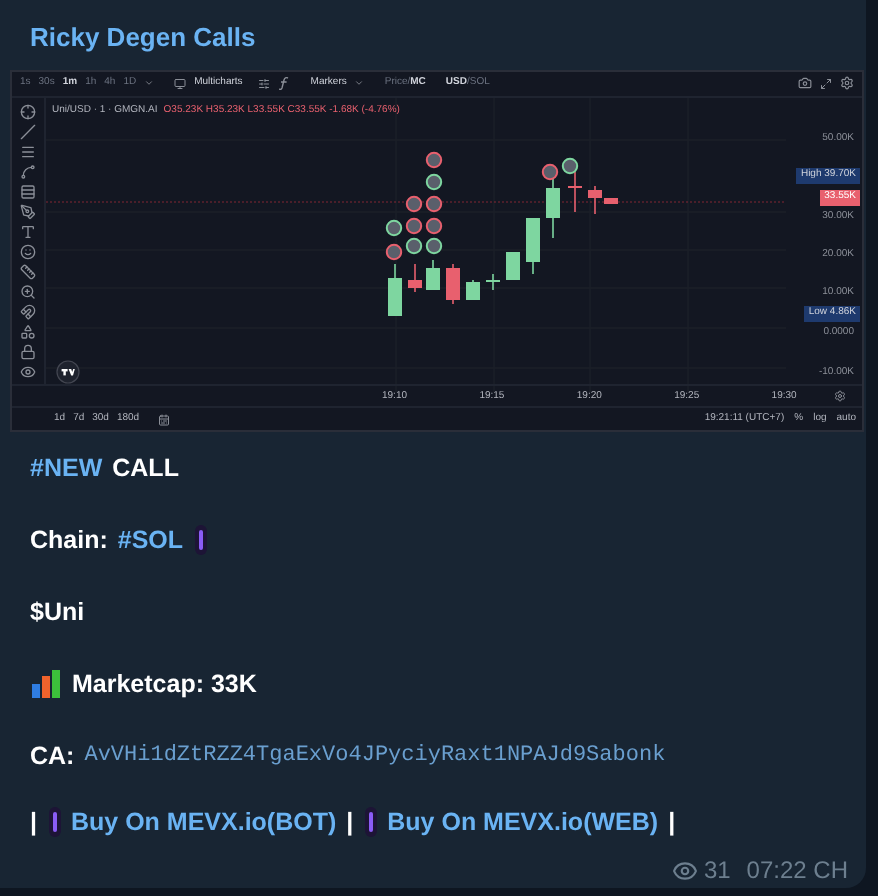 The width and height of the screenshot is (878, 896). Describe the element at coordinates (28, 211) in the screenshot. I see `pen-icon` at that location.